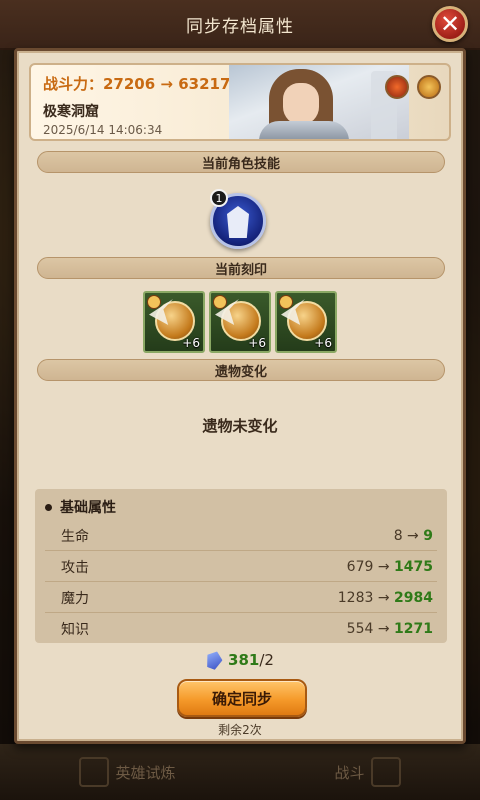  What do you see at coordinates (75, 630) in the screenshot?
I see `stat-name: 知识` at bounding box center [75, 630].